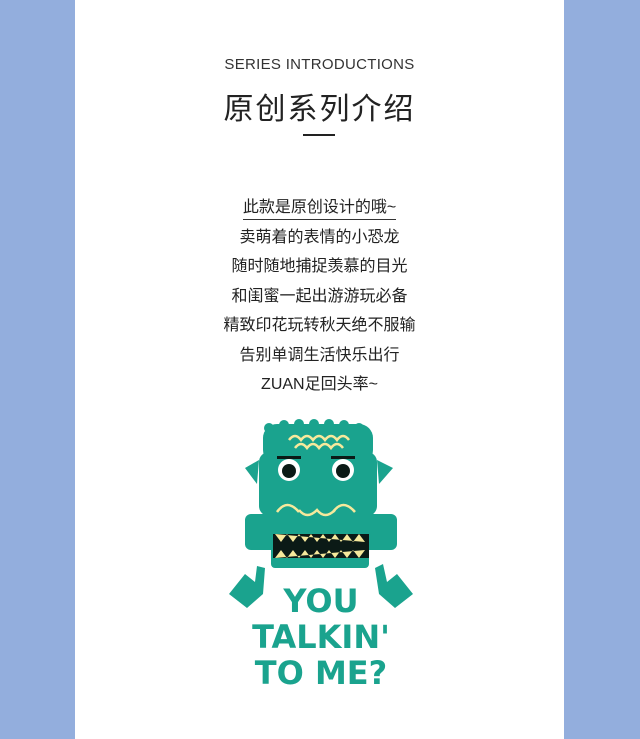  What do you see at coordinates (319, 355) in the screenshot?
I see `intro-line: 告别单调生活快乐出行` at bounding box center [319, 355].